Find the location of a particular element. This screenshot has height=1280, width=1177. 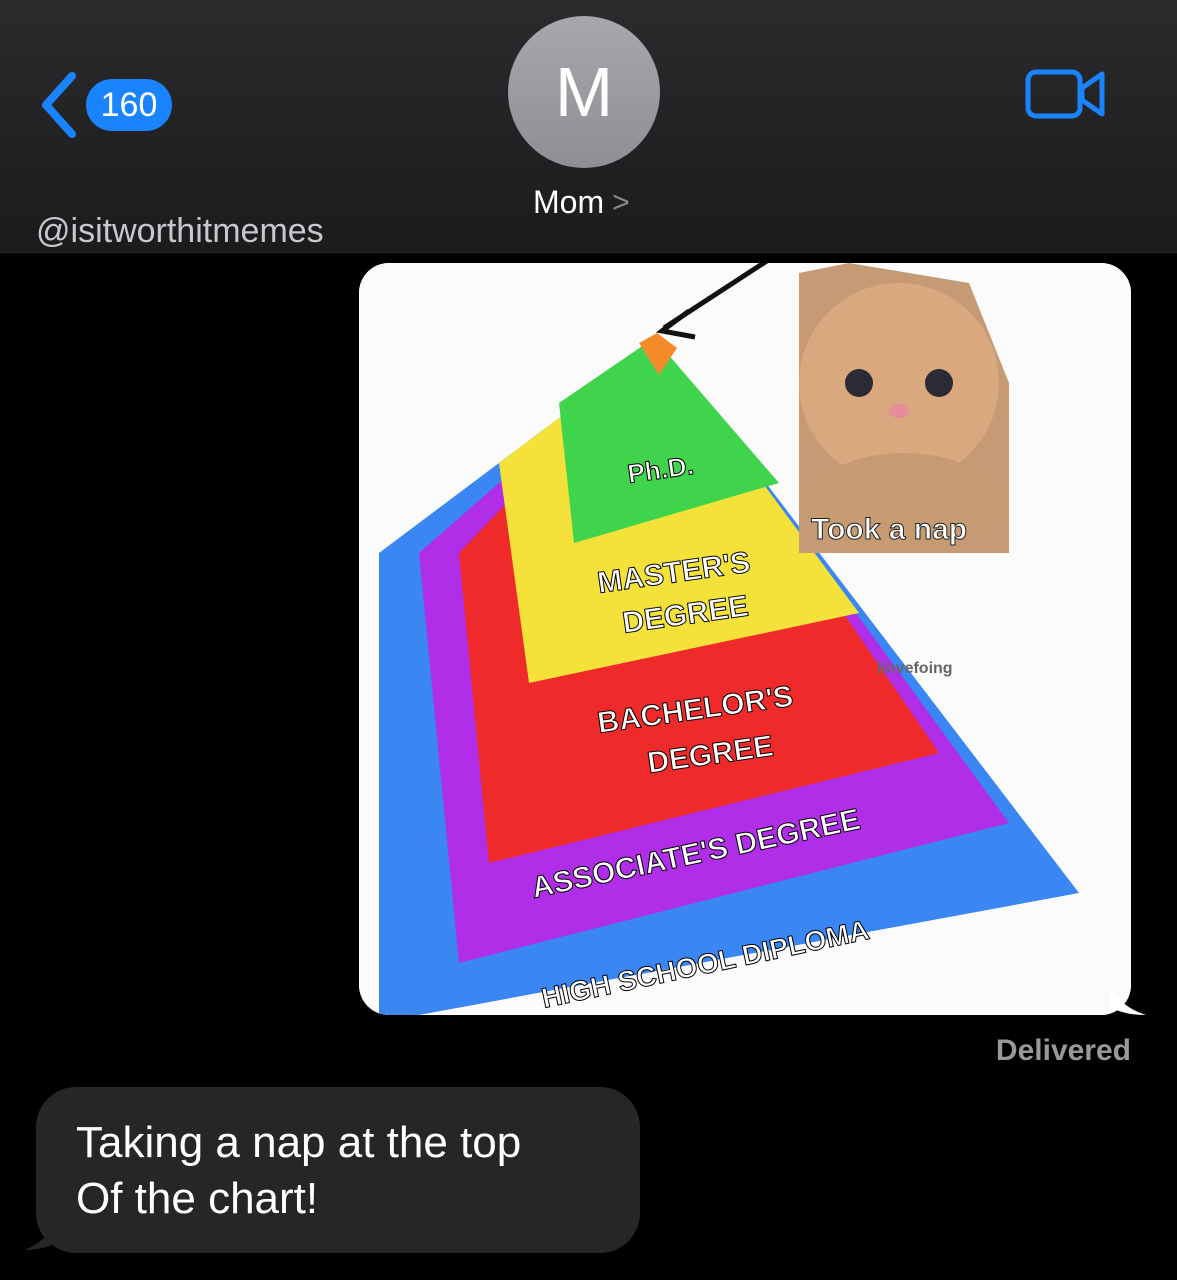

watermark-text: @isitworthitmemes is located at coordinates (180, 231).